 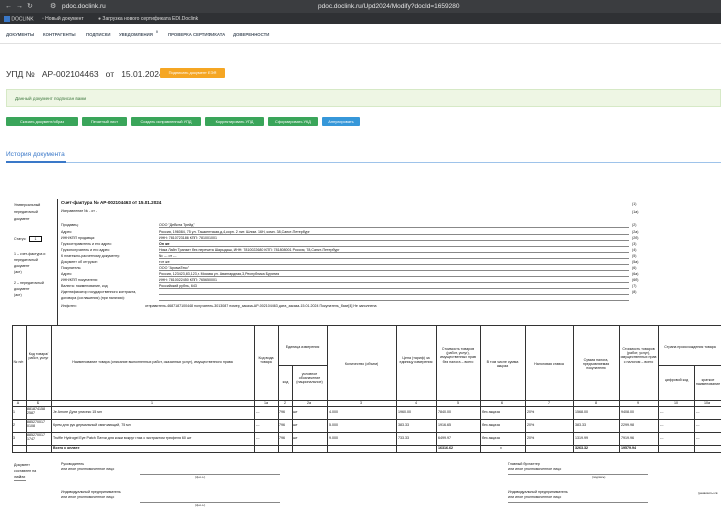 I want to click on col-number: 1а, so click(x=266, y=403).